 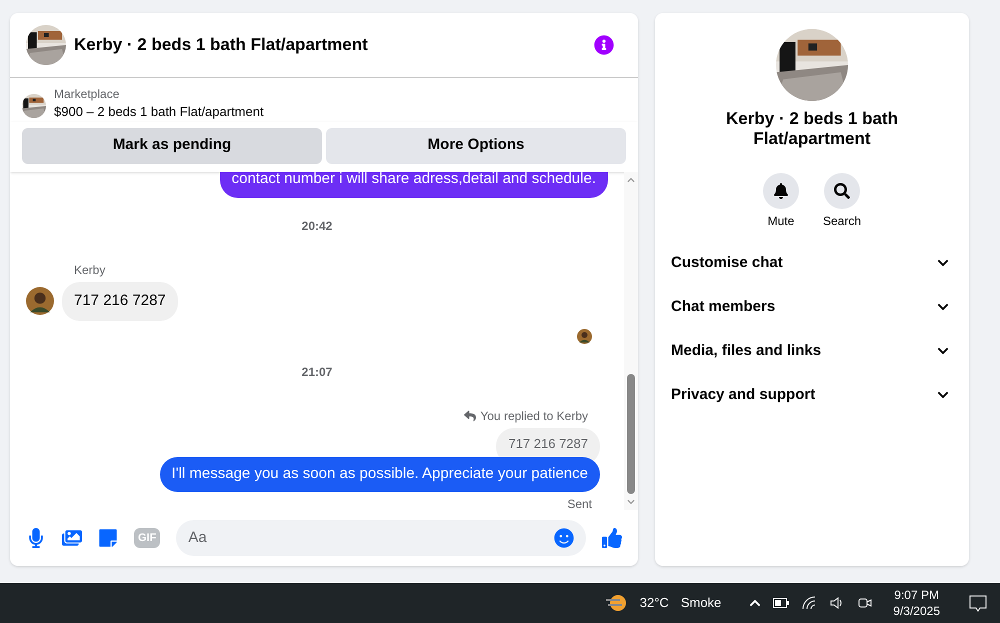 What do you see at coordinates (120, 301) in the screenshot?
I see `message-bubble: 717 216 7287` at bounding box center [120, 301].